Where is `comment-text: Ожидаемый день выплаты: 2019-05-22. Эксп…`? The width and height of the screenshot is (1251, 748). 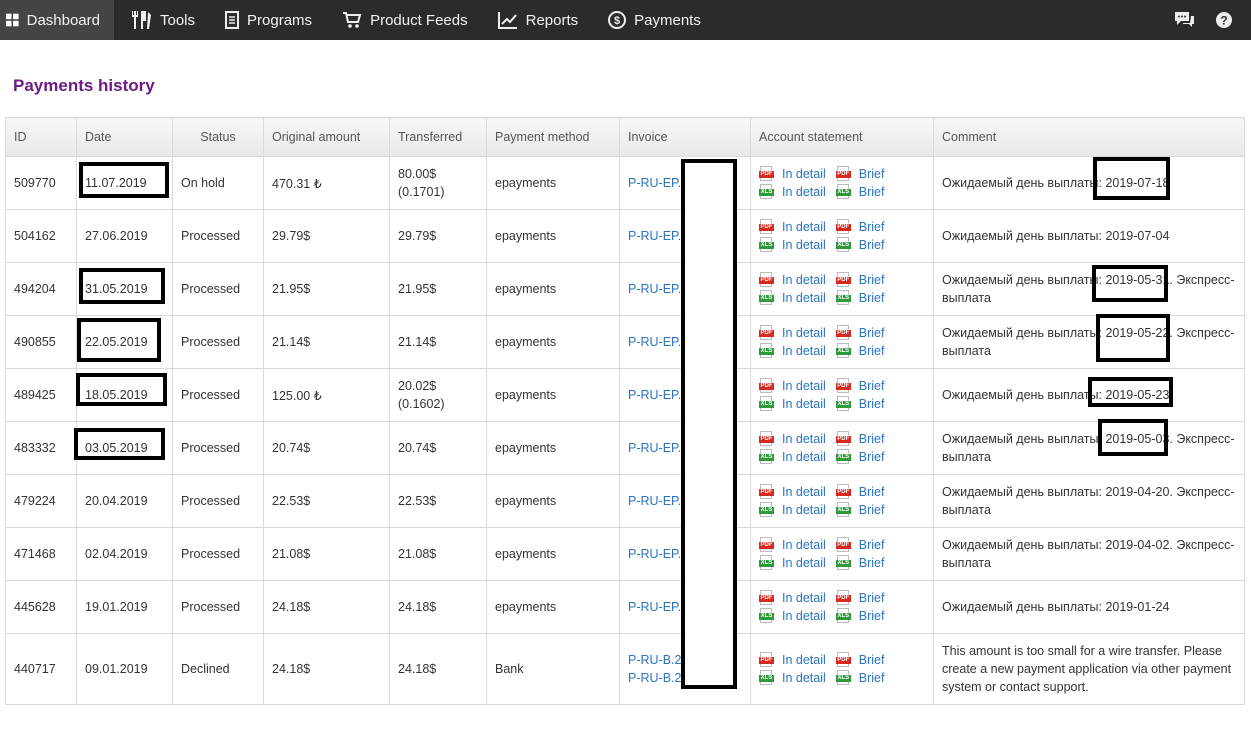 comment-text: Ожидаемый день выплаты: 2019-05-22. Эксп… is located at coordinates (1088, 333).